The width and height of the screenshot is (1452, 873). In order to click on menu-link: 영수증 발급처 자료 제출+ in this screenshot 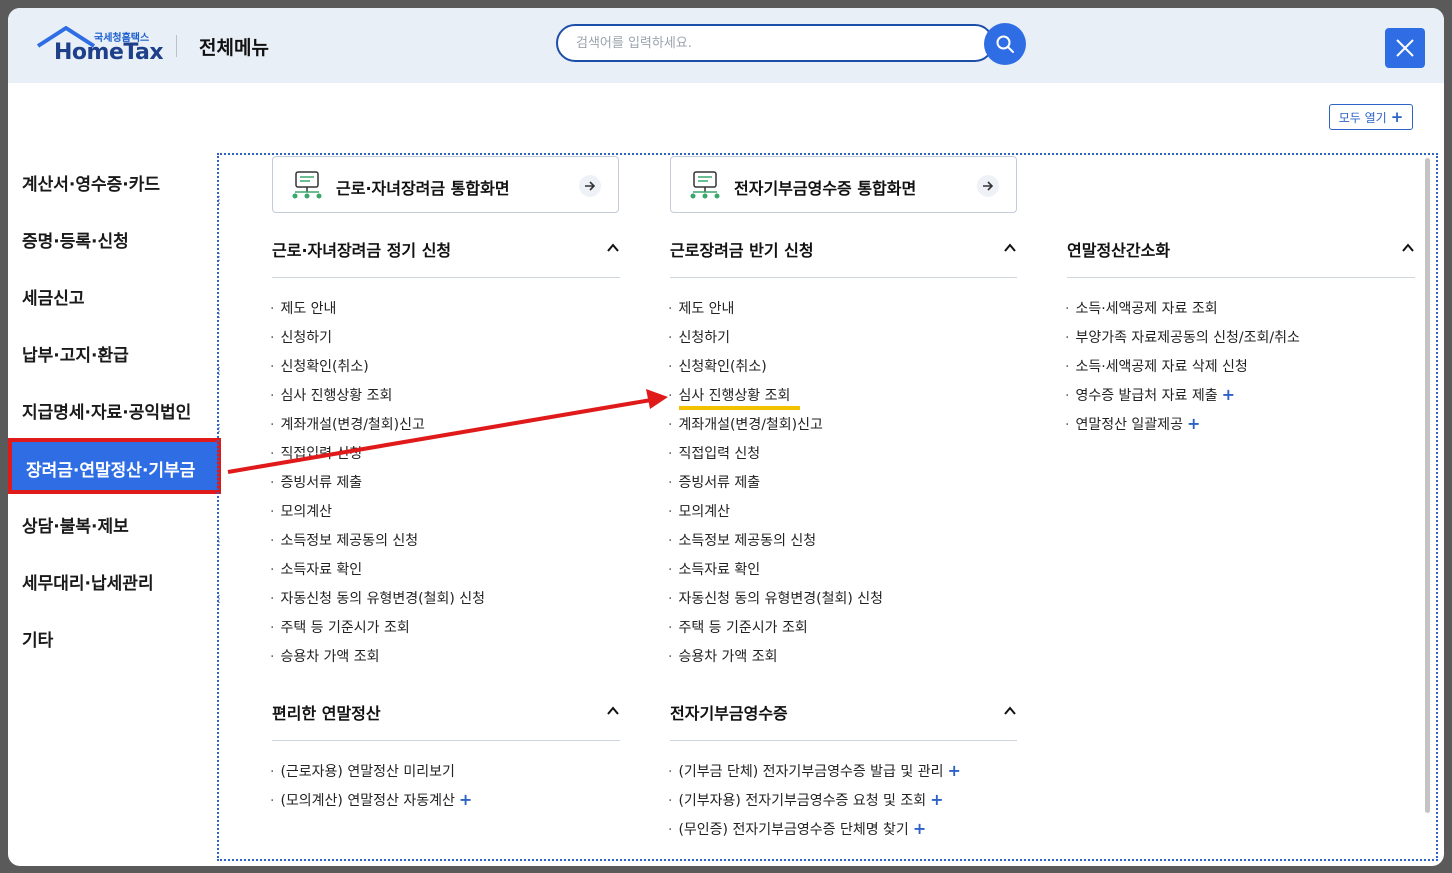, I will do `click(1150, 395)`.